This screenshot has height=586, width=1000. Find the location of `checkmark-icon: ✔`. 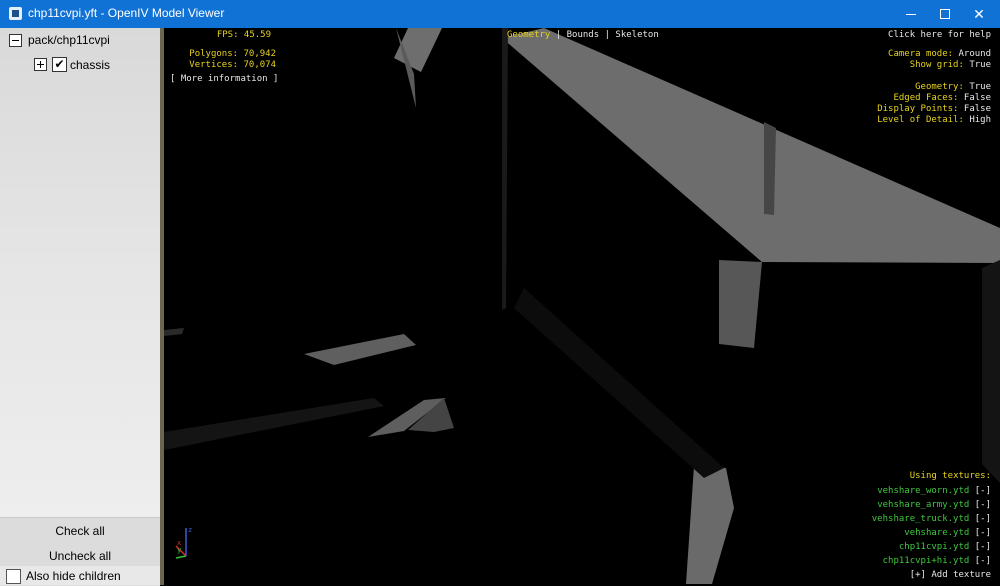

checkmark-icon: ✔ is located at coordinates (59, 64).